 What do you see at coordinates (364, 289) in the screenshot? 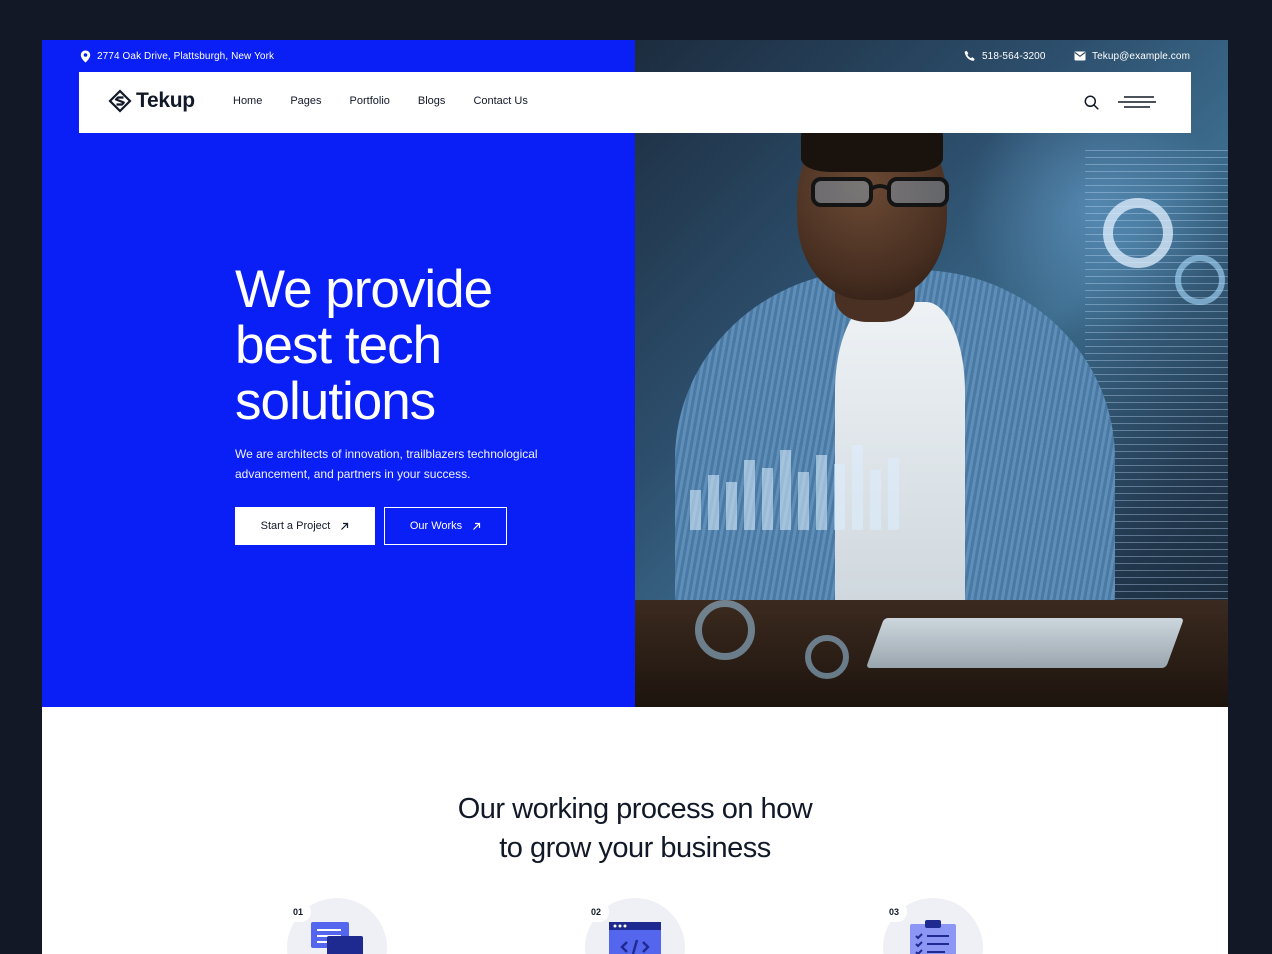
I see `hero-title-line: We provide` at bounding box center [364, 289].